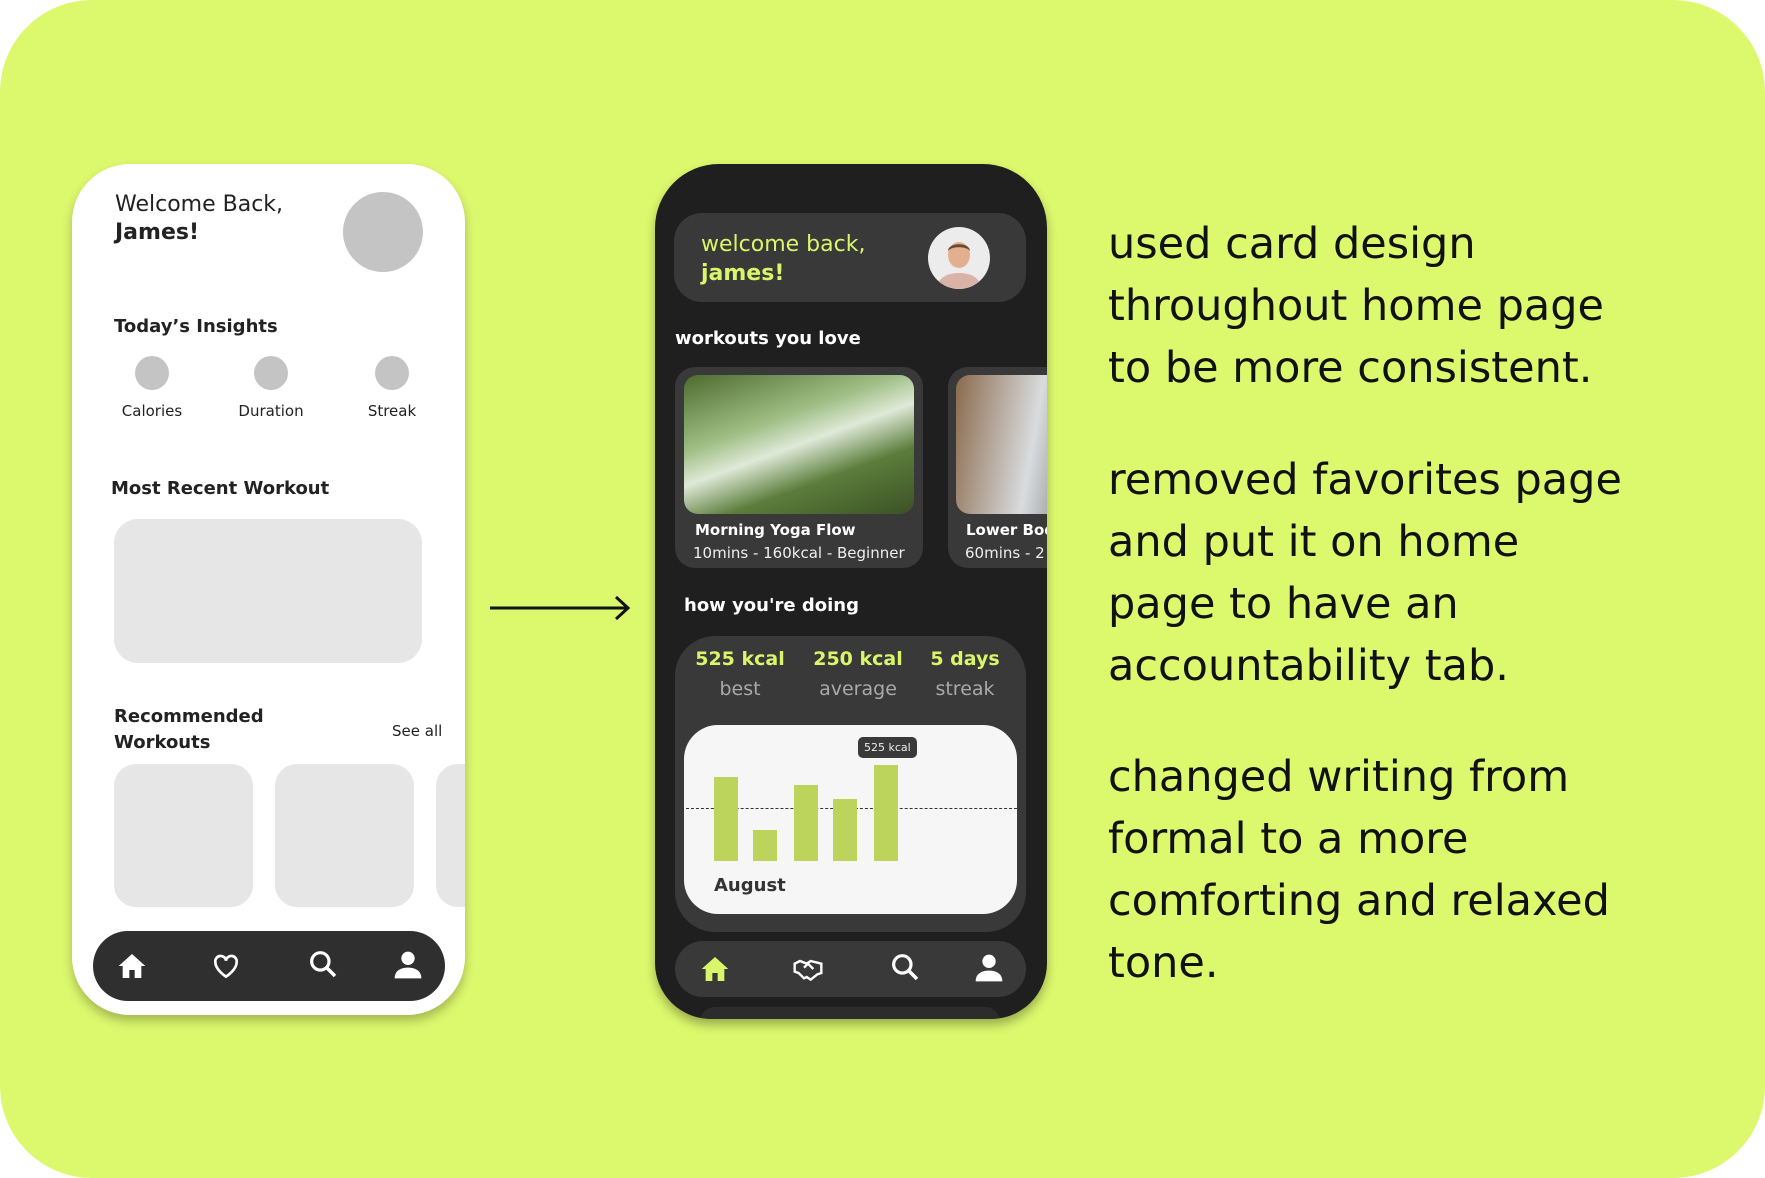  Describe the element at coordinates (740, 689) in the screenshot. I see `stat-label: best` at that location.